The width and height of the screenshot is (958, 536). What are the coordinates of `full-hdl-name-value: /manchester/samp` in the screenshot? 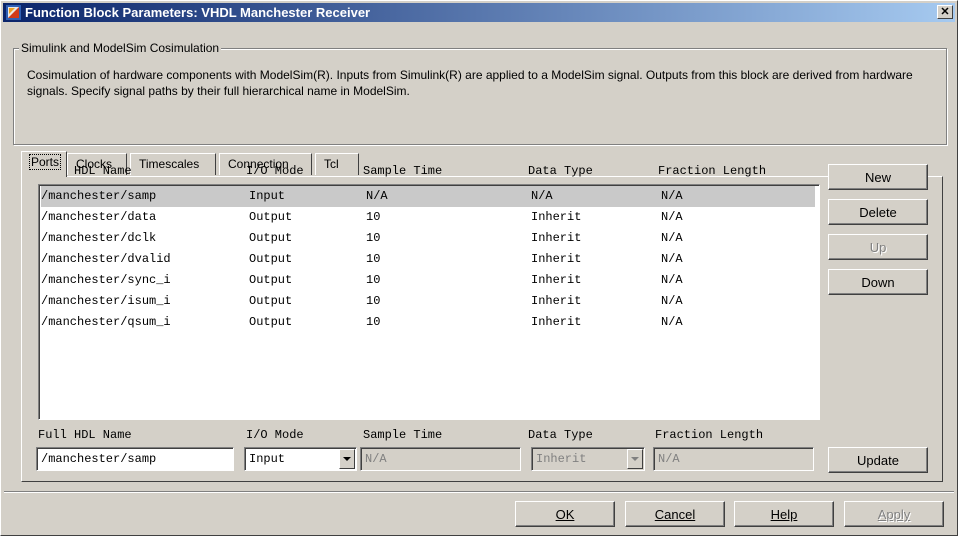 It's located at (99, 459).